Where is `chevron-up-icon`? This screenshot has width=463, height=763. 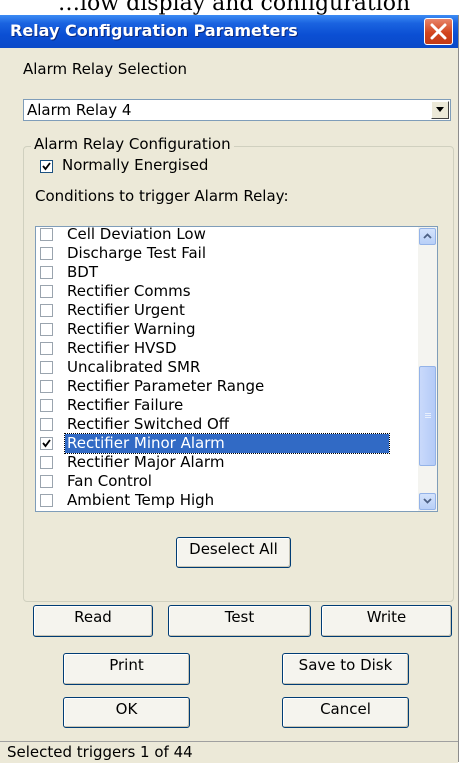 chevron-up-icon is located at coordinates (427, 236).